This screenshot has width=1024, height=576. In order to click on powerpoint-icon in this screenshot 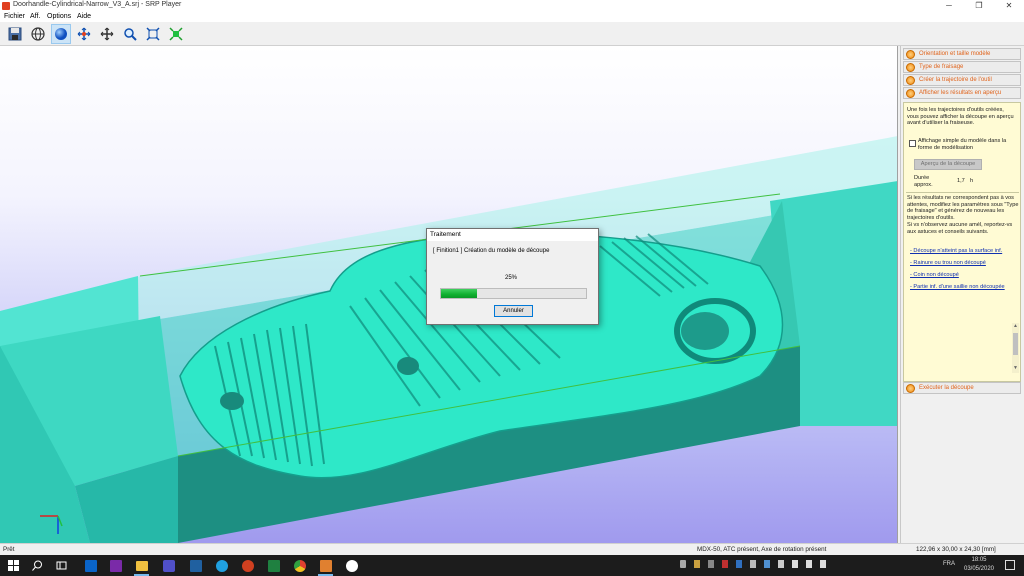, I will do `click(247, 565)`.